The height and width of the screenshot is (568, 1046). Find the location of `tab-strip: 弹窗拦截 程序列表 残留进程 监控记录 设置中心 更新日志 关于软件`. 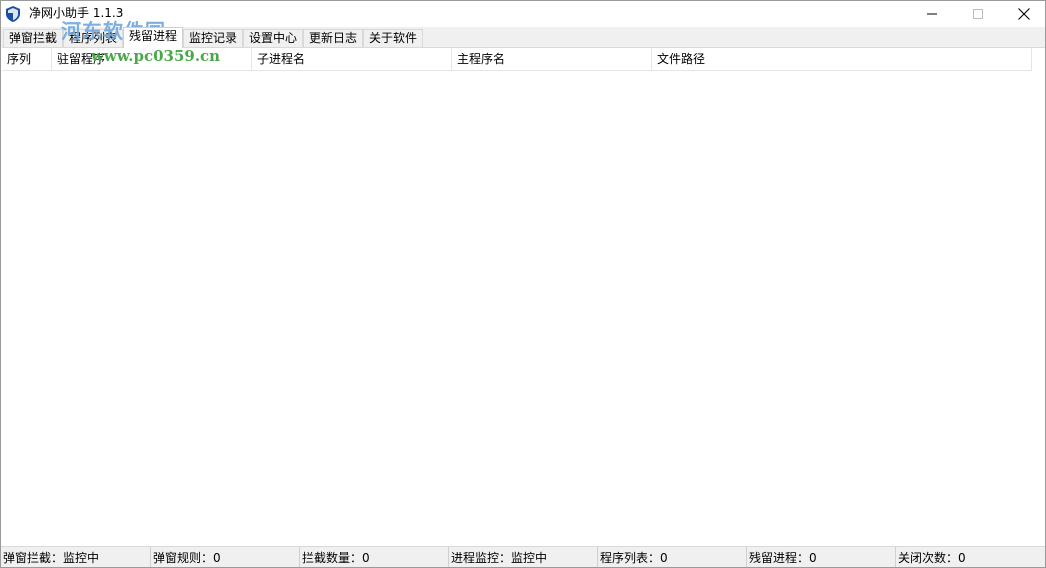

tab-strip: 弹窗拦截 程序列表 残留进程 监控记录 设置中心 更新日志 关于软件 is located at coordinates (523, 37).